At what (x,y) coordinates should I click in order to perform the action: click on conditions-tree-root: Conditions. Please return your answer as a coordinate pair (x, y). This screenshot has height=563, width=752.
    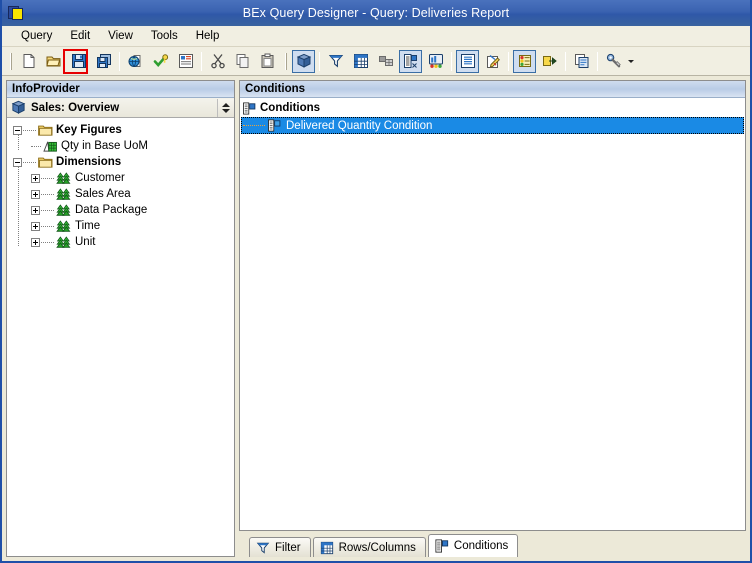
    Looking at the image, I should click on (492, 108).